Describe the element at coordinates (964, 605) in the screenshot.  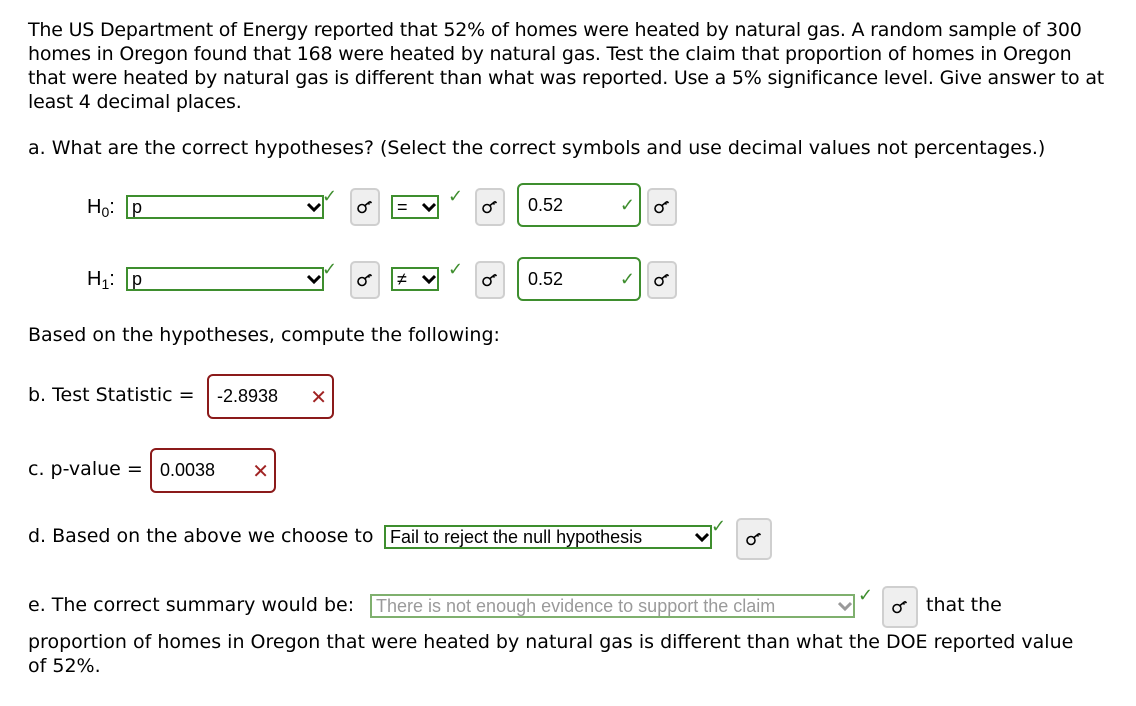
I see `summary-after-text: that the` at that location.